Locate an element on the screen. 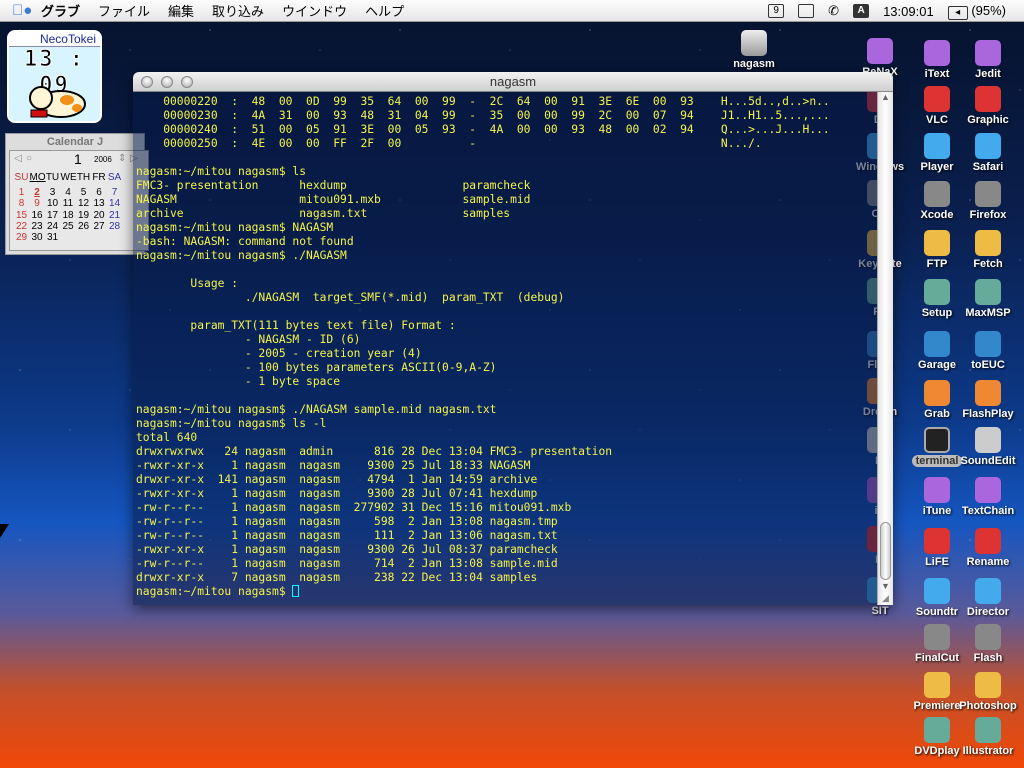  desktop-icon-soundedit: SoundEdit is located at coordinates (988, 447).